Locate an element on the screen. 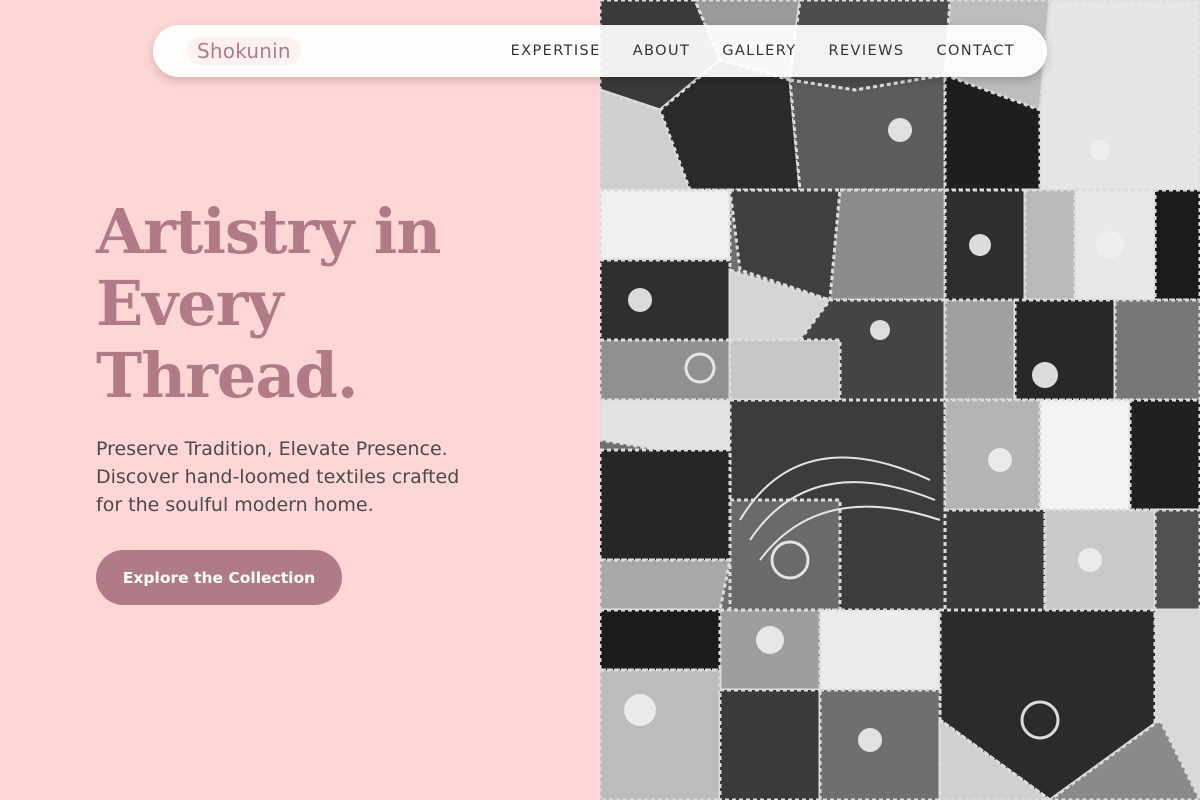 Image resolution: width=1200 pixels, height=800 pixels. hero-headline-line: Every is located at coordinates (189, 303).